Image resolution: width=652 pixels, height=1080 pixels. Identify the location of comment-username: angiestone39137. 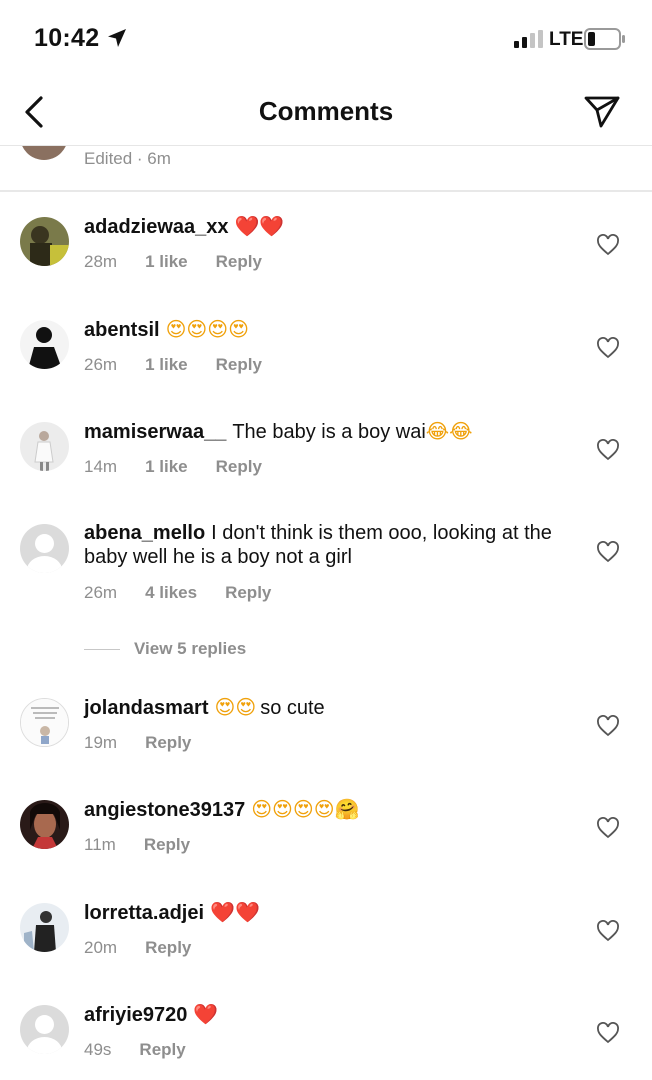
(164, 810).